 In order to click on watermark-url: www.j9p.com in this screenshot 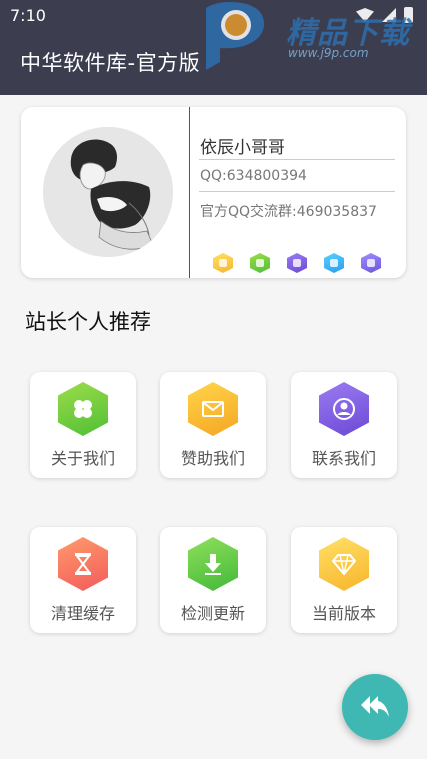, I will do `click(328, 53)`.